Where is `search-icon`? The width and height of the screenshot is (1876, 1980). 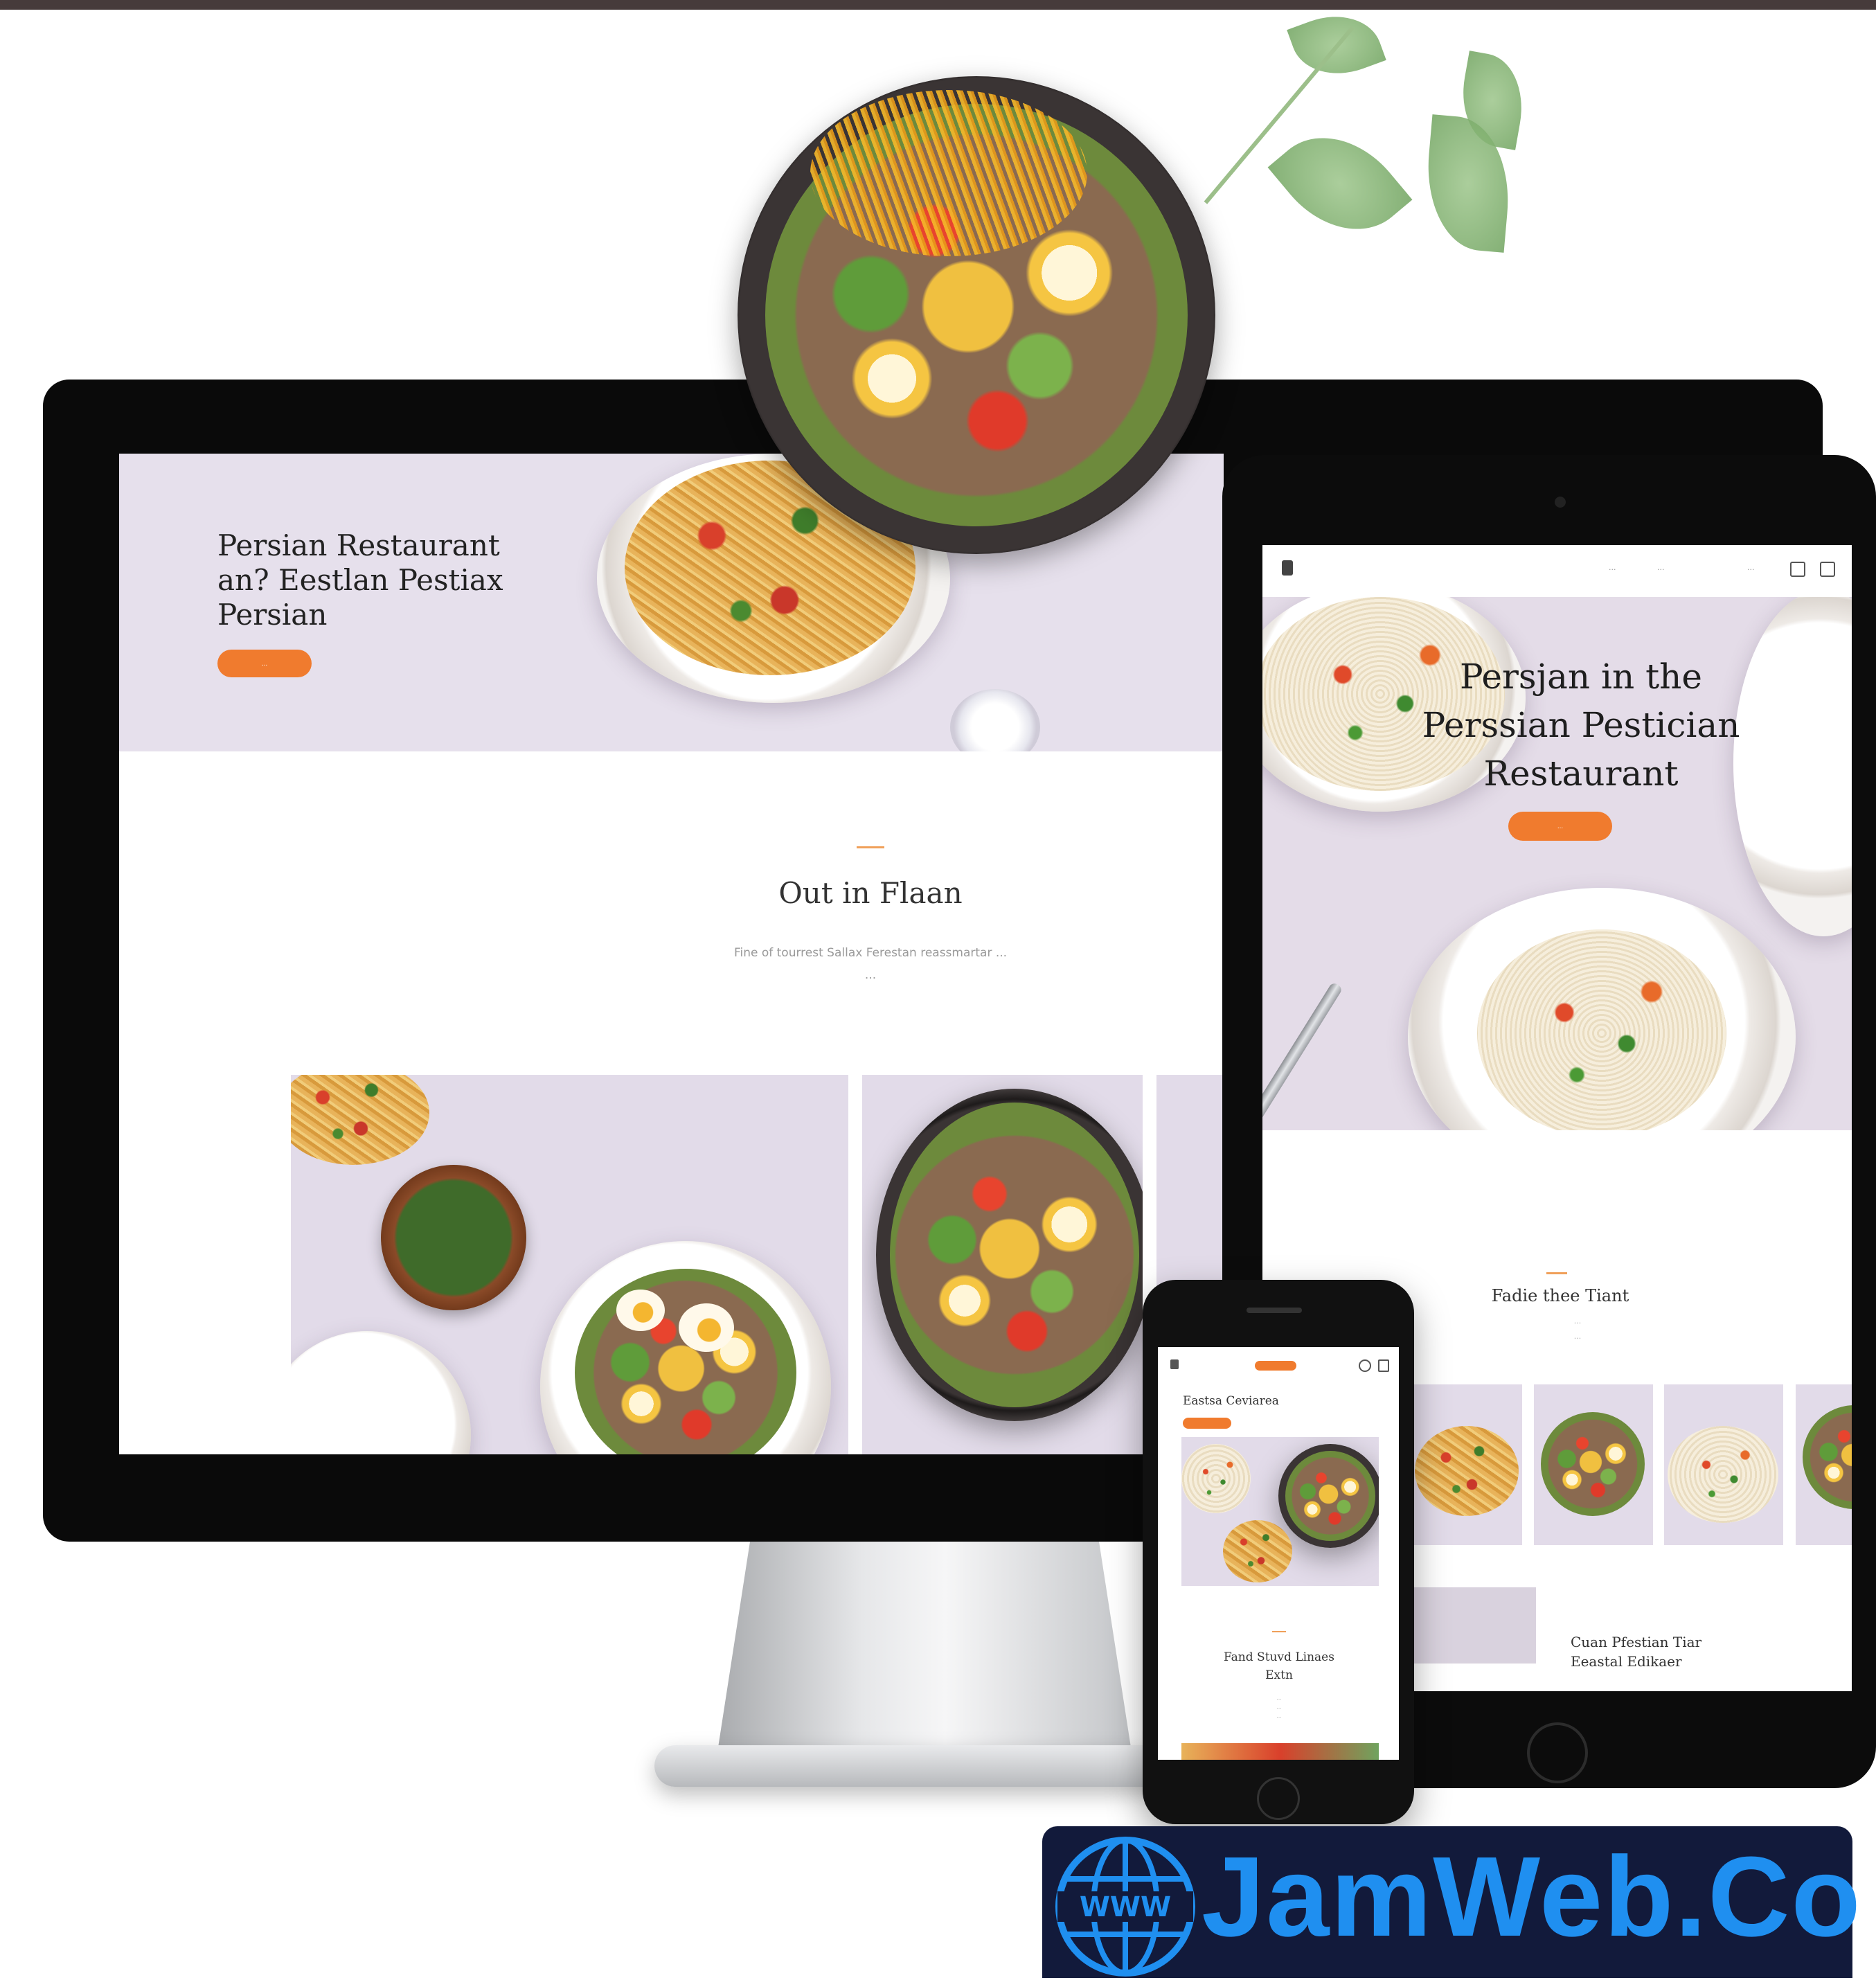 search-icon is located at coordinates (1365, 1365).